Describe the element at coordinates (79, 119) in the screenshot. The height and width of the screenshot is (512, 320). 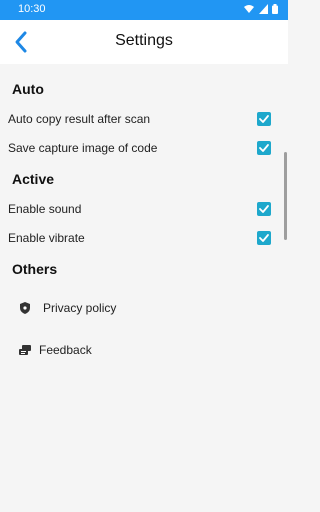
I see `setting-label: Auto copy result after scan` at that location.